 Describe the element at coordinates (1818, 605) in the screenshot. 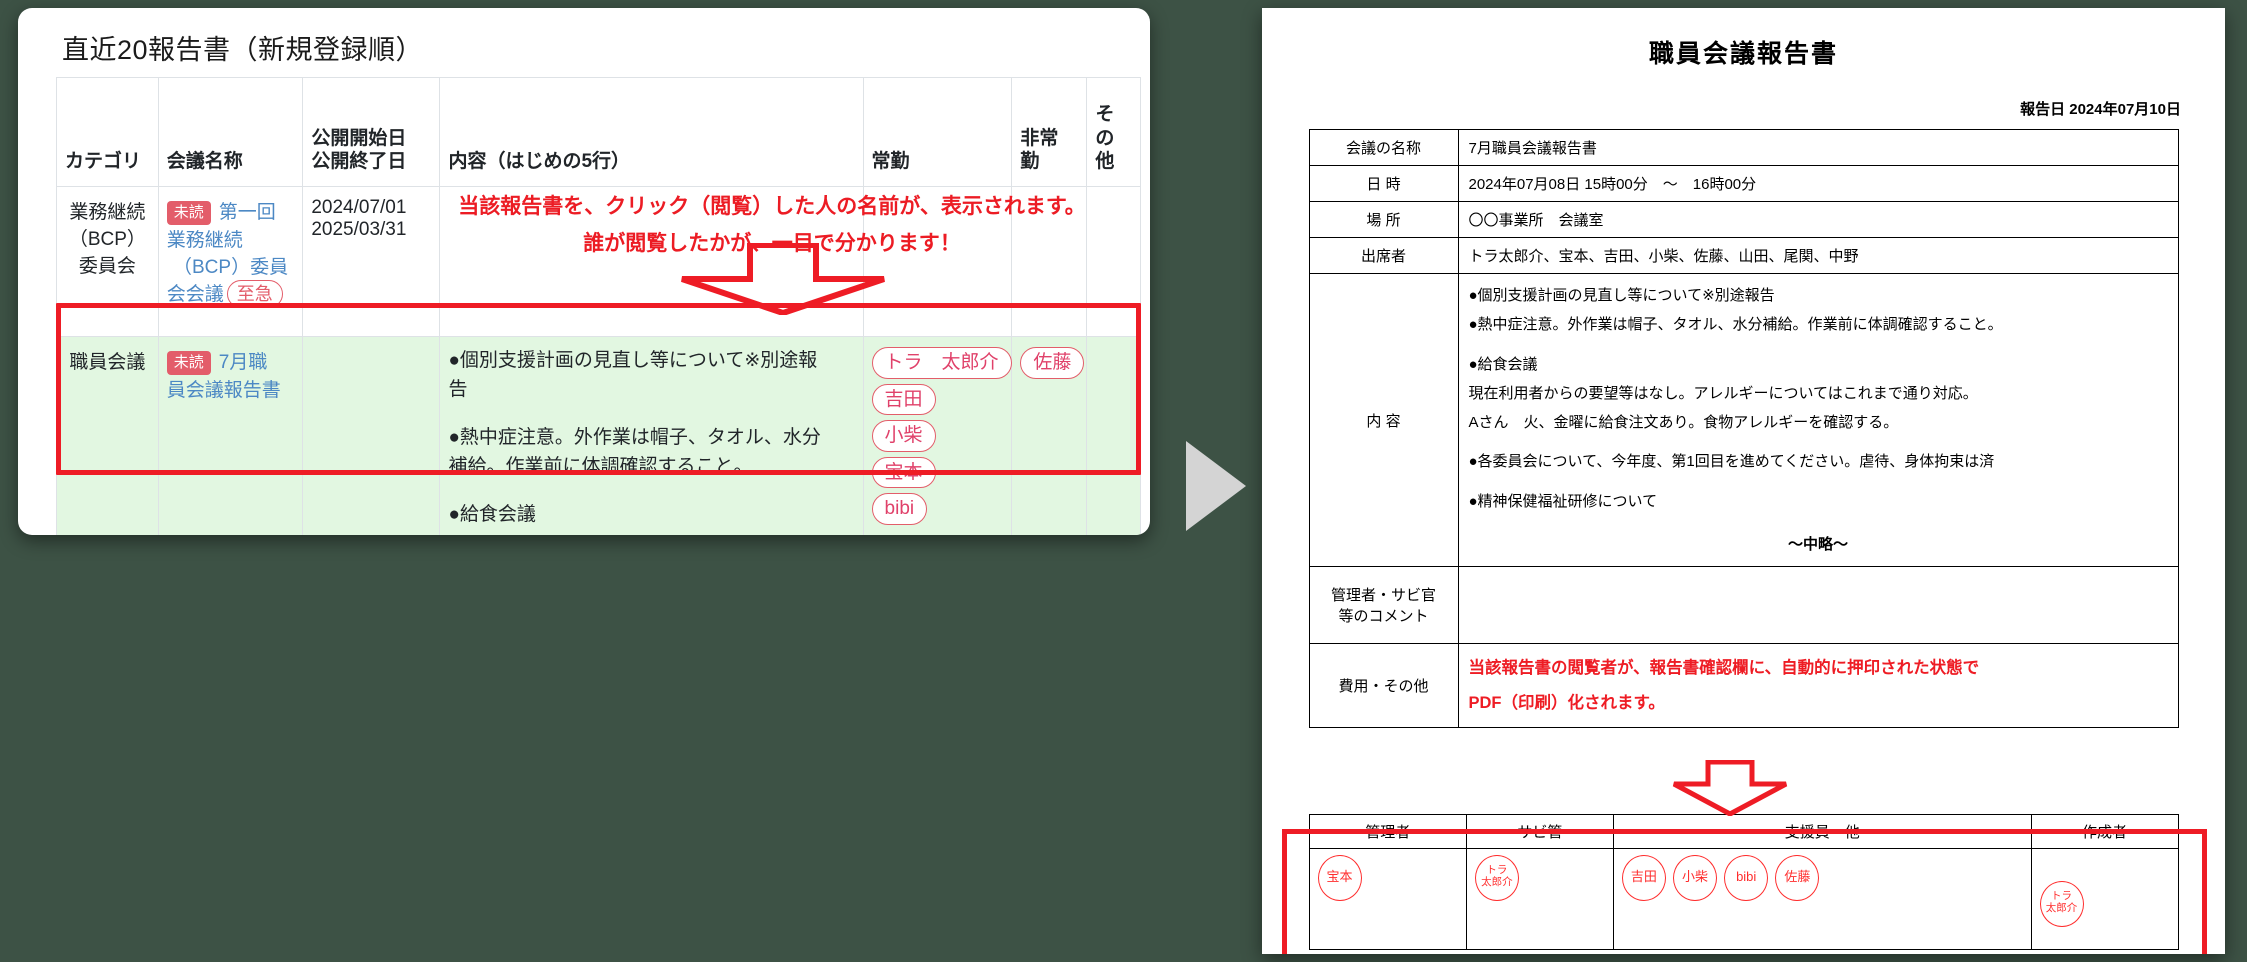

I see `field-value-comment` at that location.